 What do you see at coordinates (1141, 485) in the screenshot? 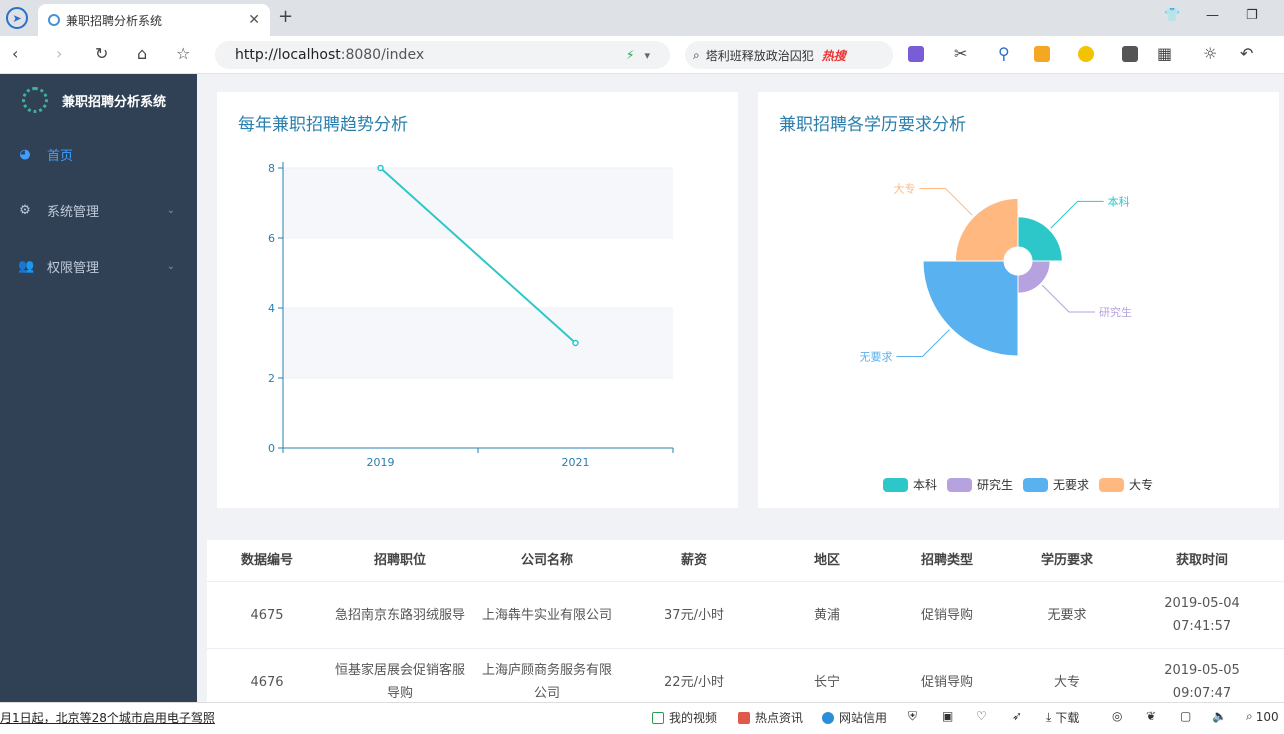
I see `legend-label: 大专` at bounding box center [1141, 485].